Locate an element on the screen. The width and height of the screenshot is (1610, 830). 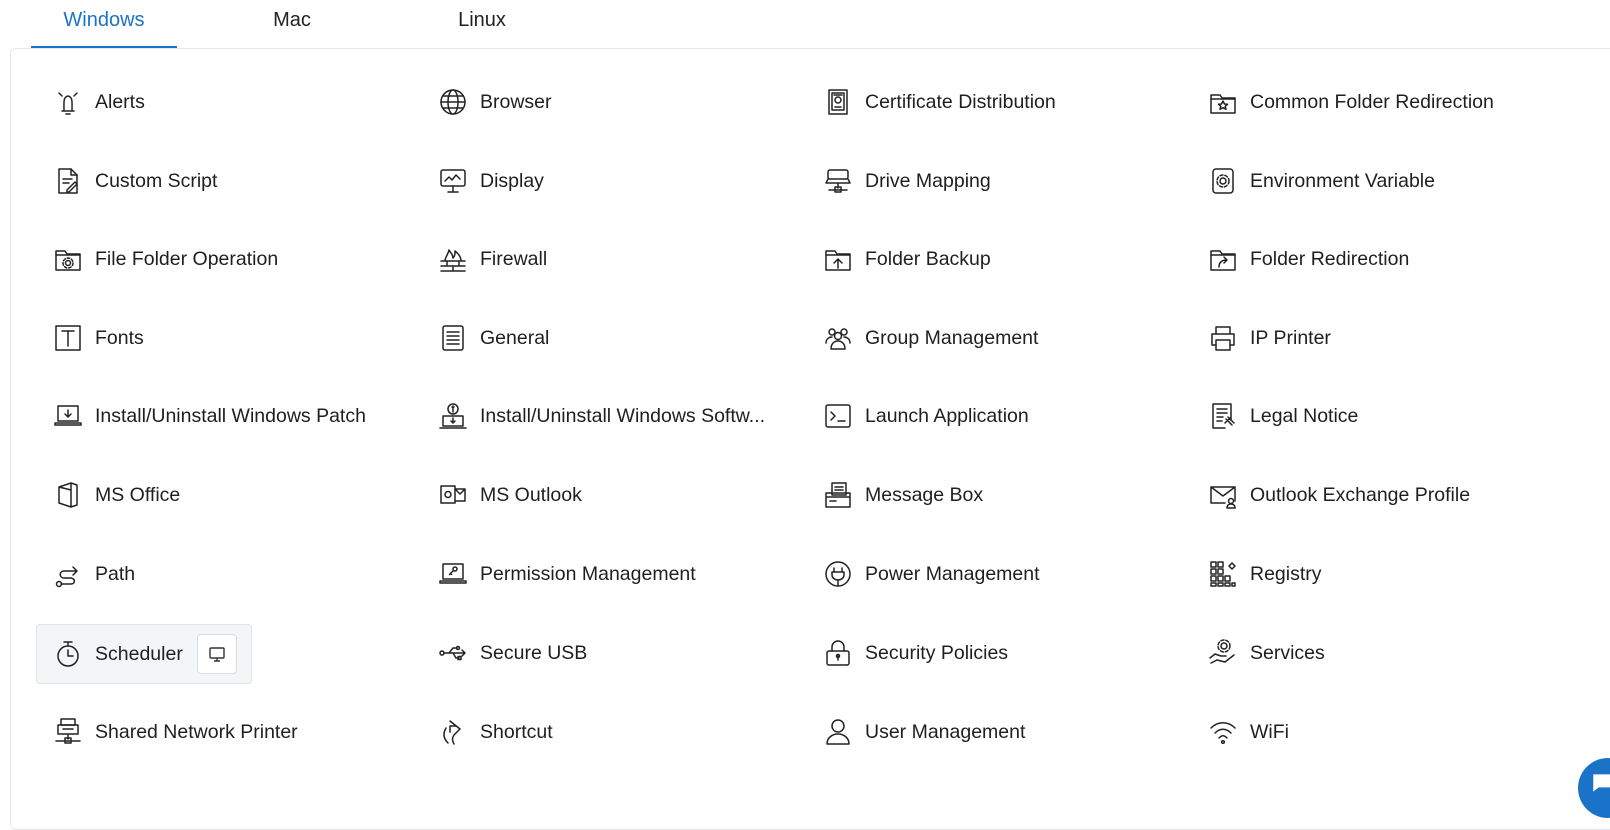
document-lines-icon is located at coordinates (453, 338).